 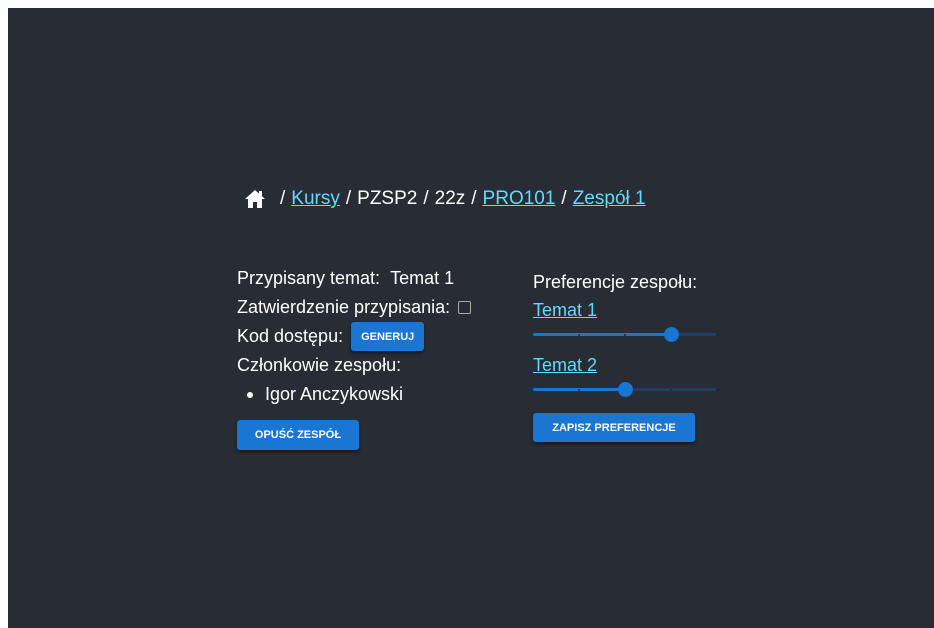 What do you see at coordinates (387, 198) in the screenshot?
I see `breadcrumb-course-code: PZSP2` at bounding box center [387, 198].